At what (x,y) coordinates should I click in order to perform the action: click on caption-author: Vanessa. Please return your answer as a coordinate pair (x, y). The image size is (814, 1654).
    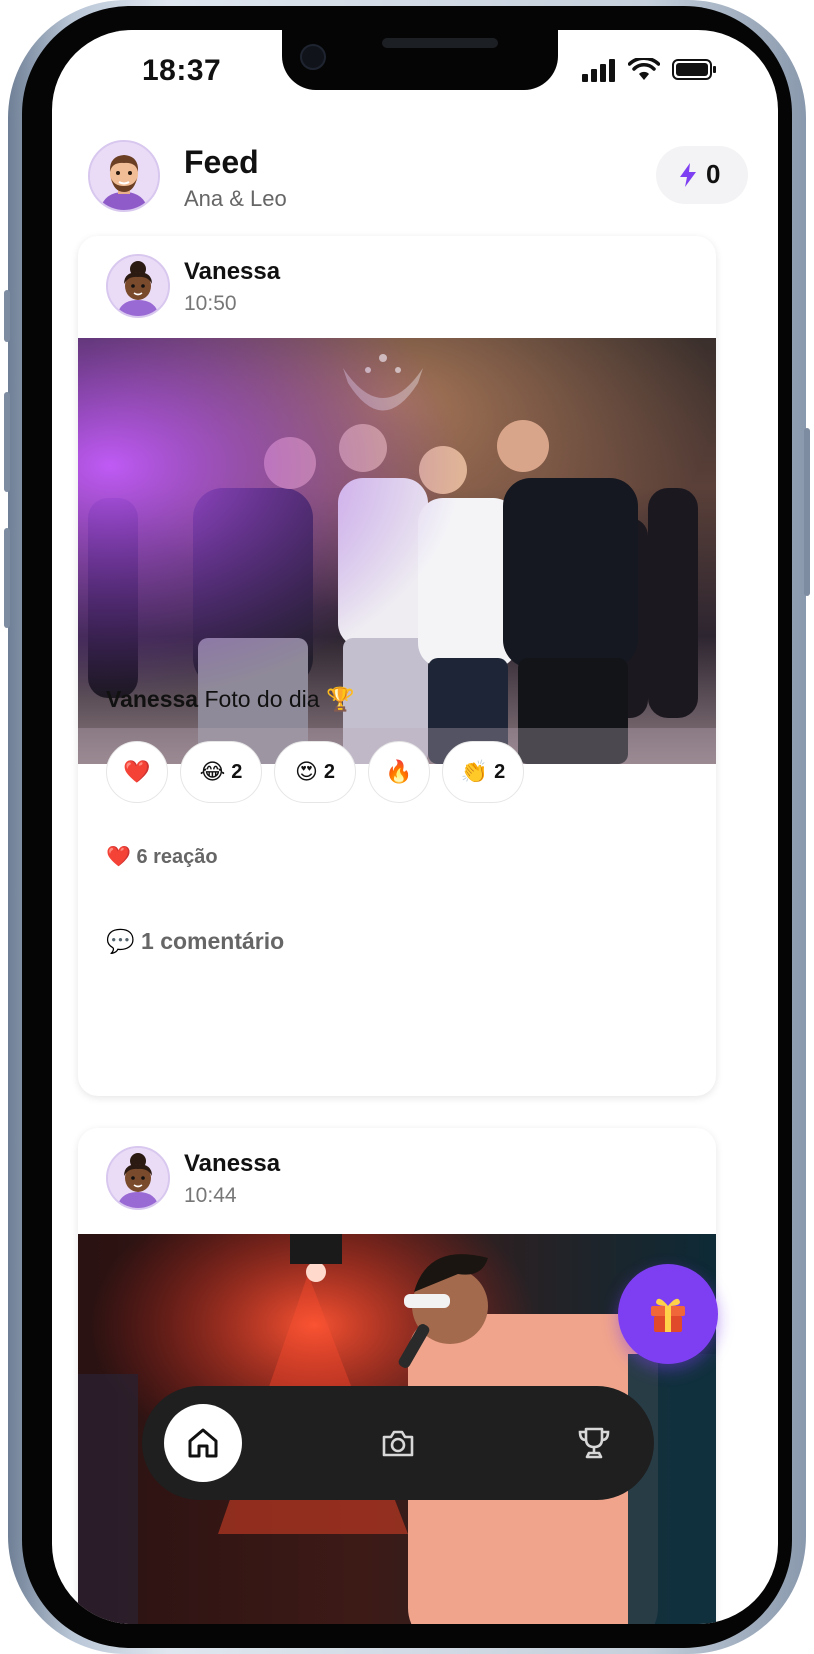
    Looking at the image, I should click on (152, 699).